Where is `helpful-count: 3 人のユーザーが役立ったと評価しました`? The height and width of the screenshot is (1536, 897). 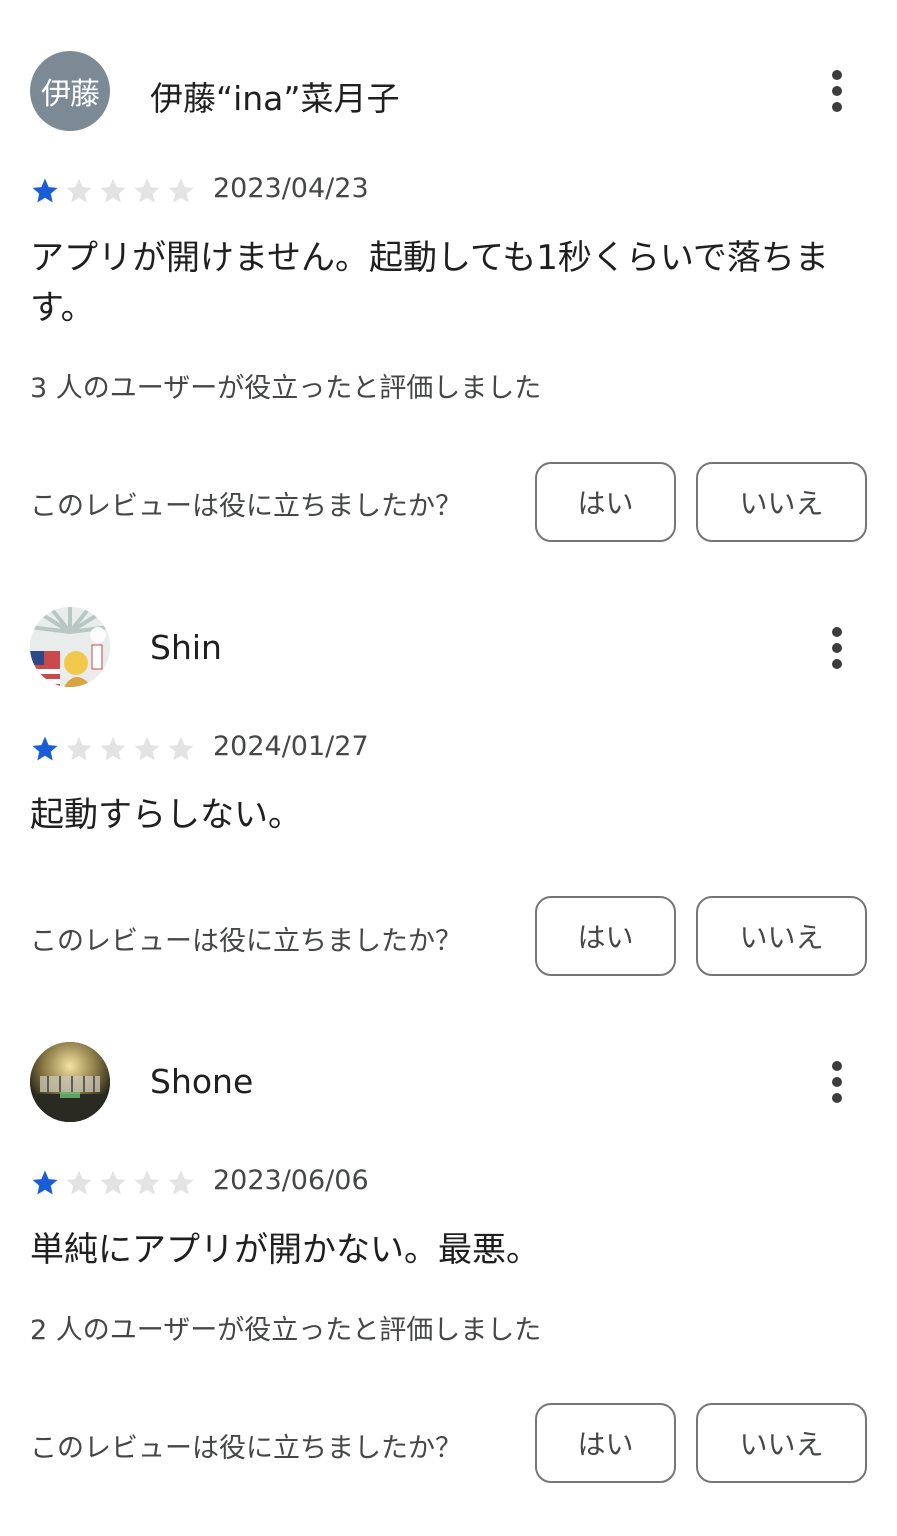 helpful-count: 3 人のユーザーが役立ったと評価しました is located at coordinates (286, 388).